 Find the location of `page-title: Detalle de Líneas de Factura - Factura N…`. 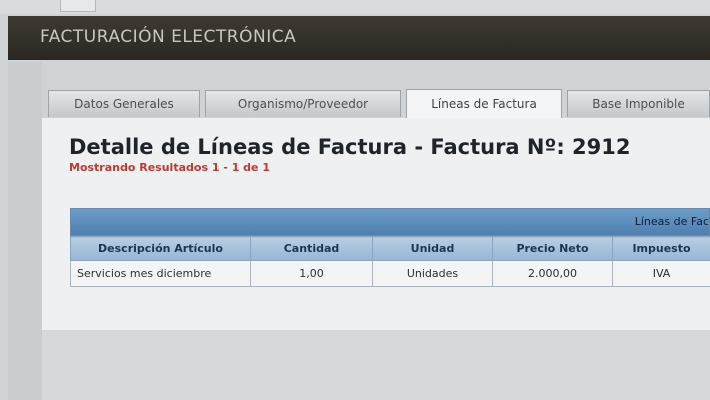

page-title: Detalle de Líneas de Factura - Factura N… is located at coordinates (350, 147).